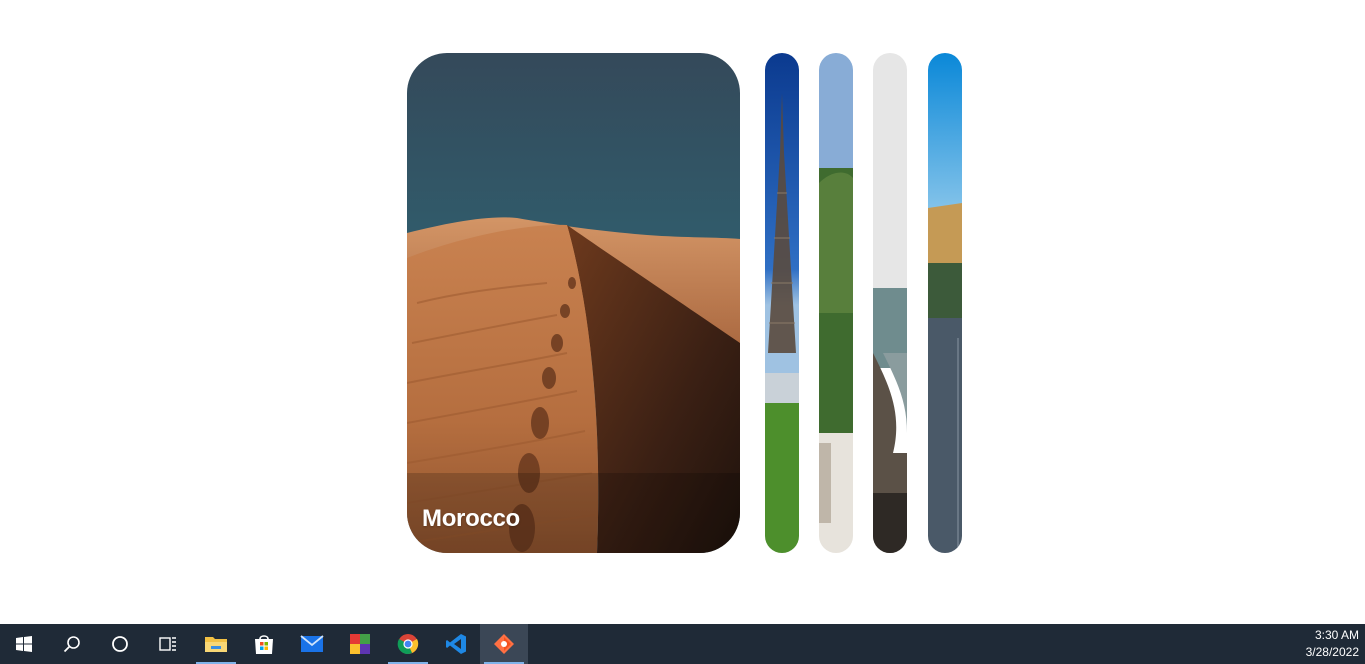 This screenshot has width=1365, height=664. Describe the element at coordinates (360, 644) in the screenshot. I see `office-icon` at that location.